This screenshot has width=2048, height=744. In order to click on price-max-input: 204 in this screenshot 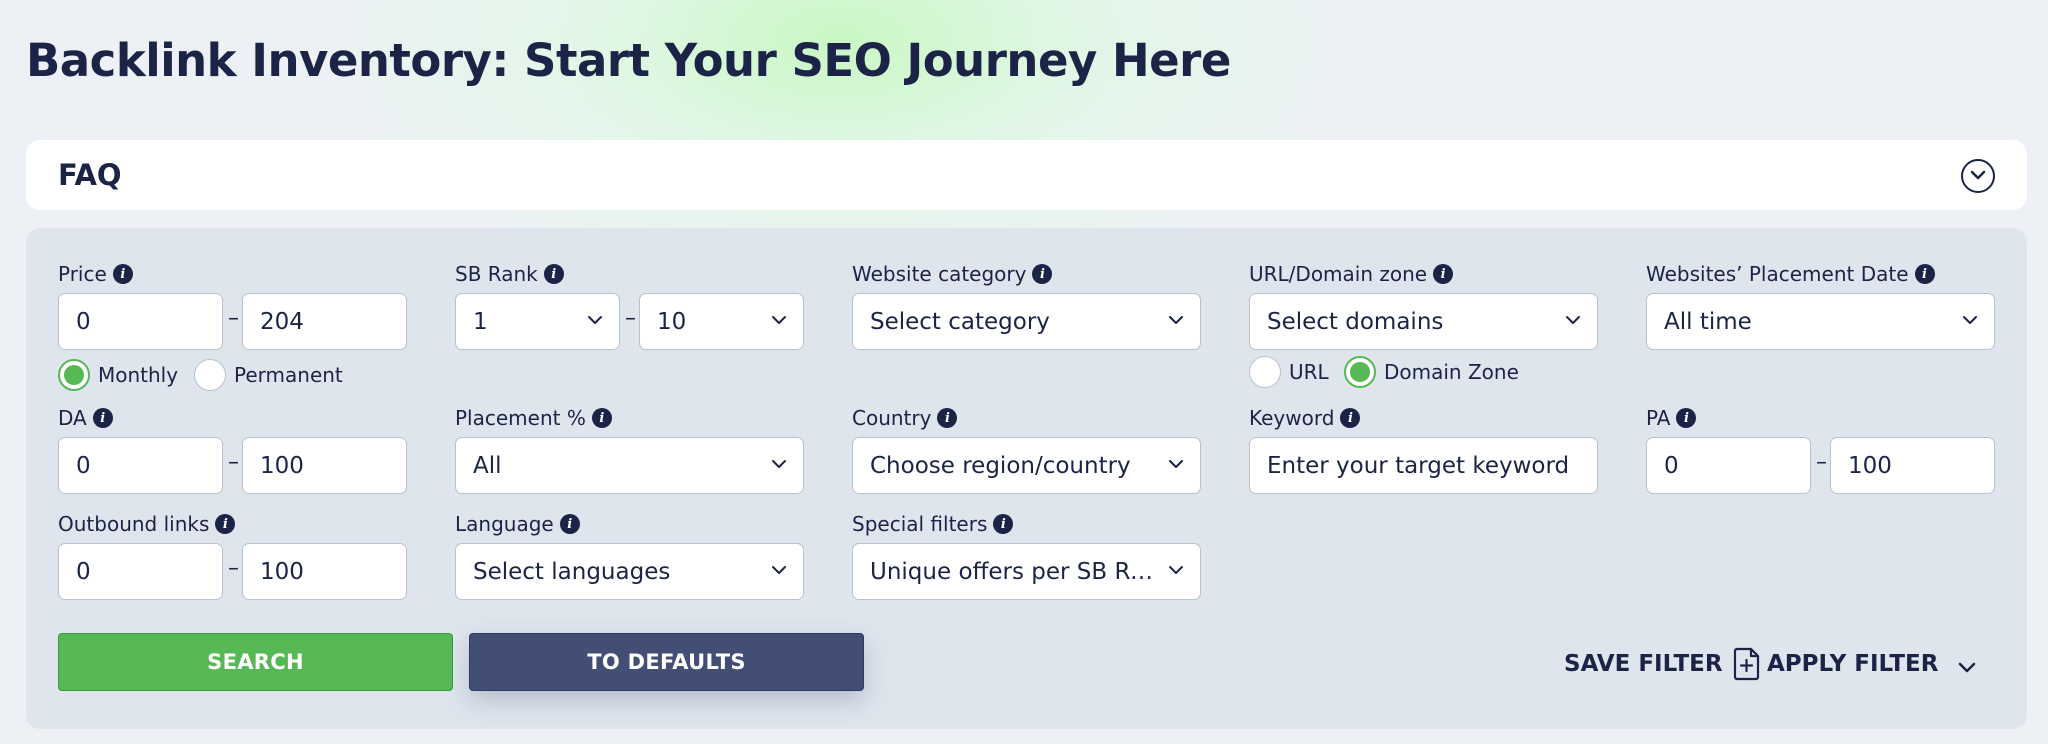, I will do `click(324, 321)`.